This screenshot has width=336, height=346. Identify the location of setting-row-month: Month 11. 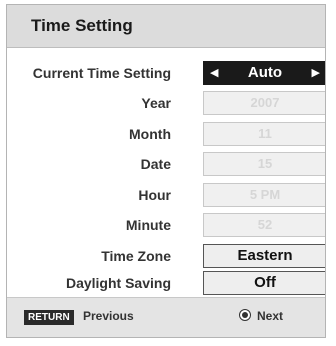
(166, 134).